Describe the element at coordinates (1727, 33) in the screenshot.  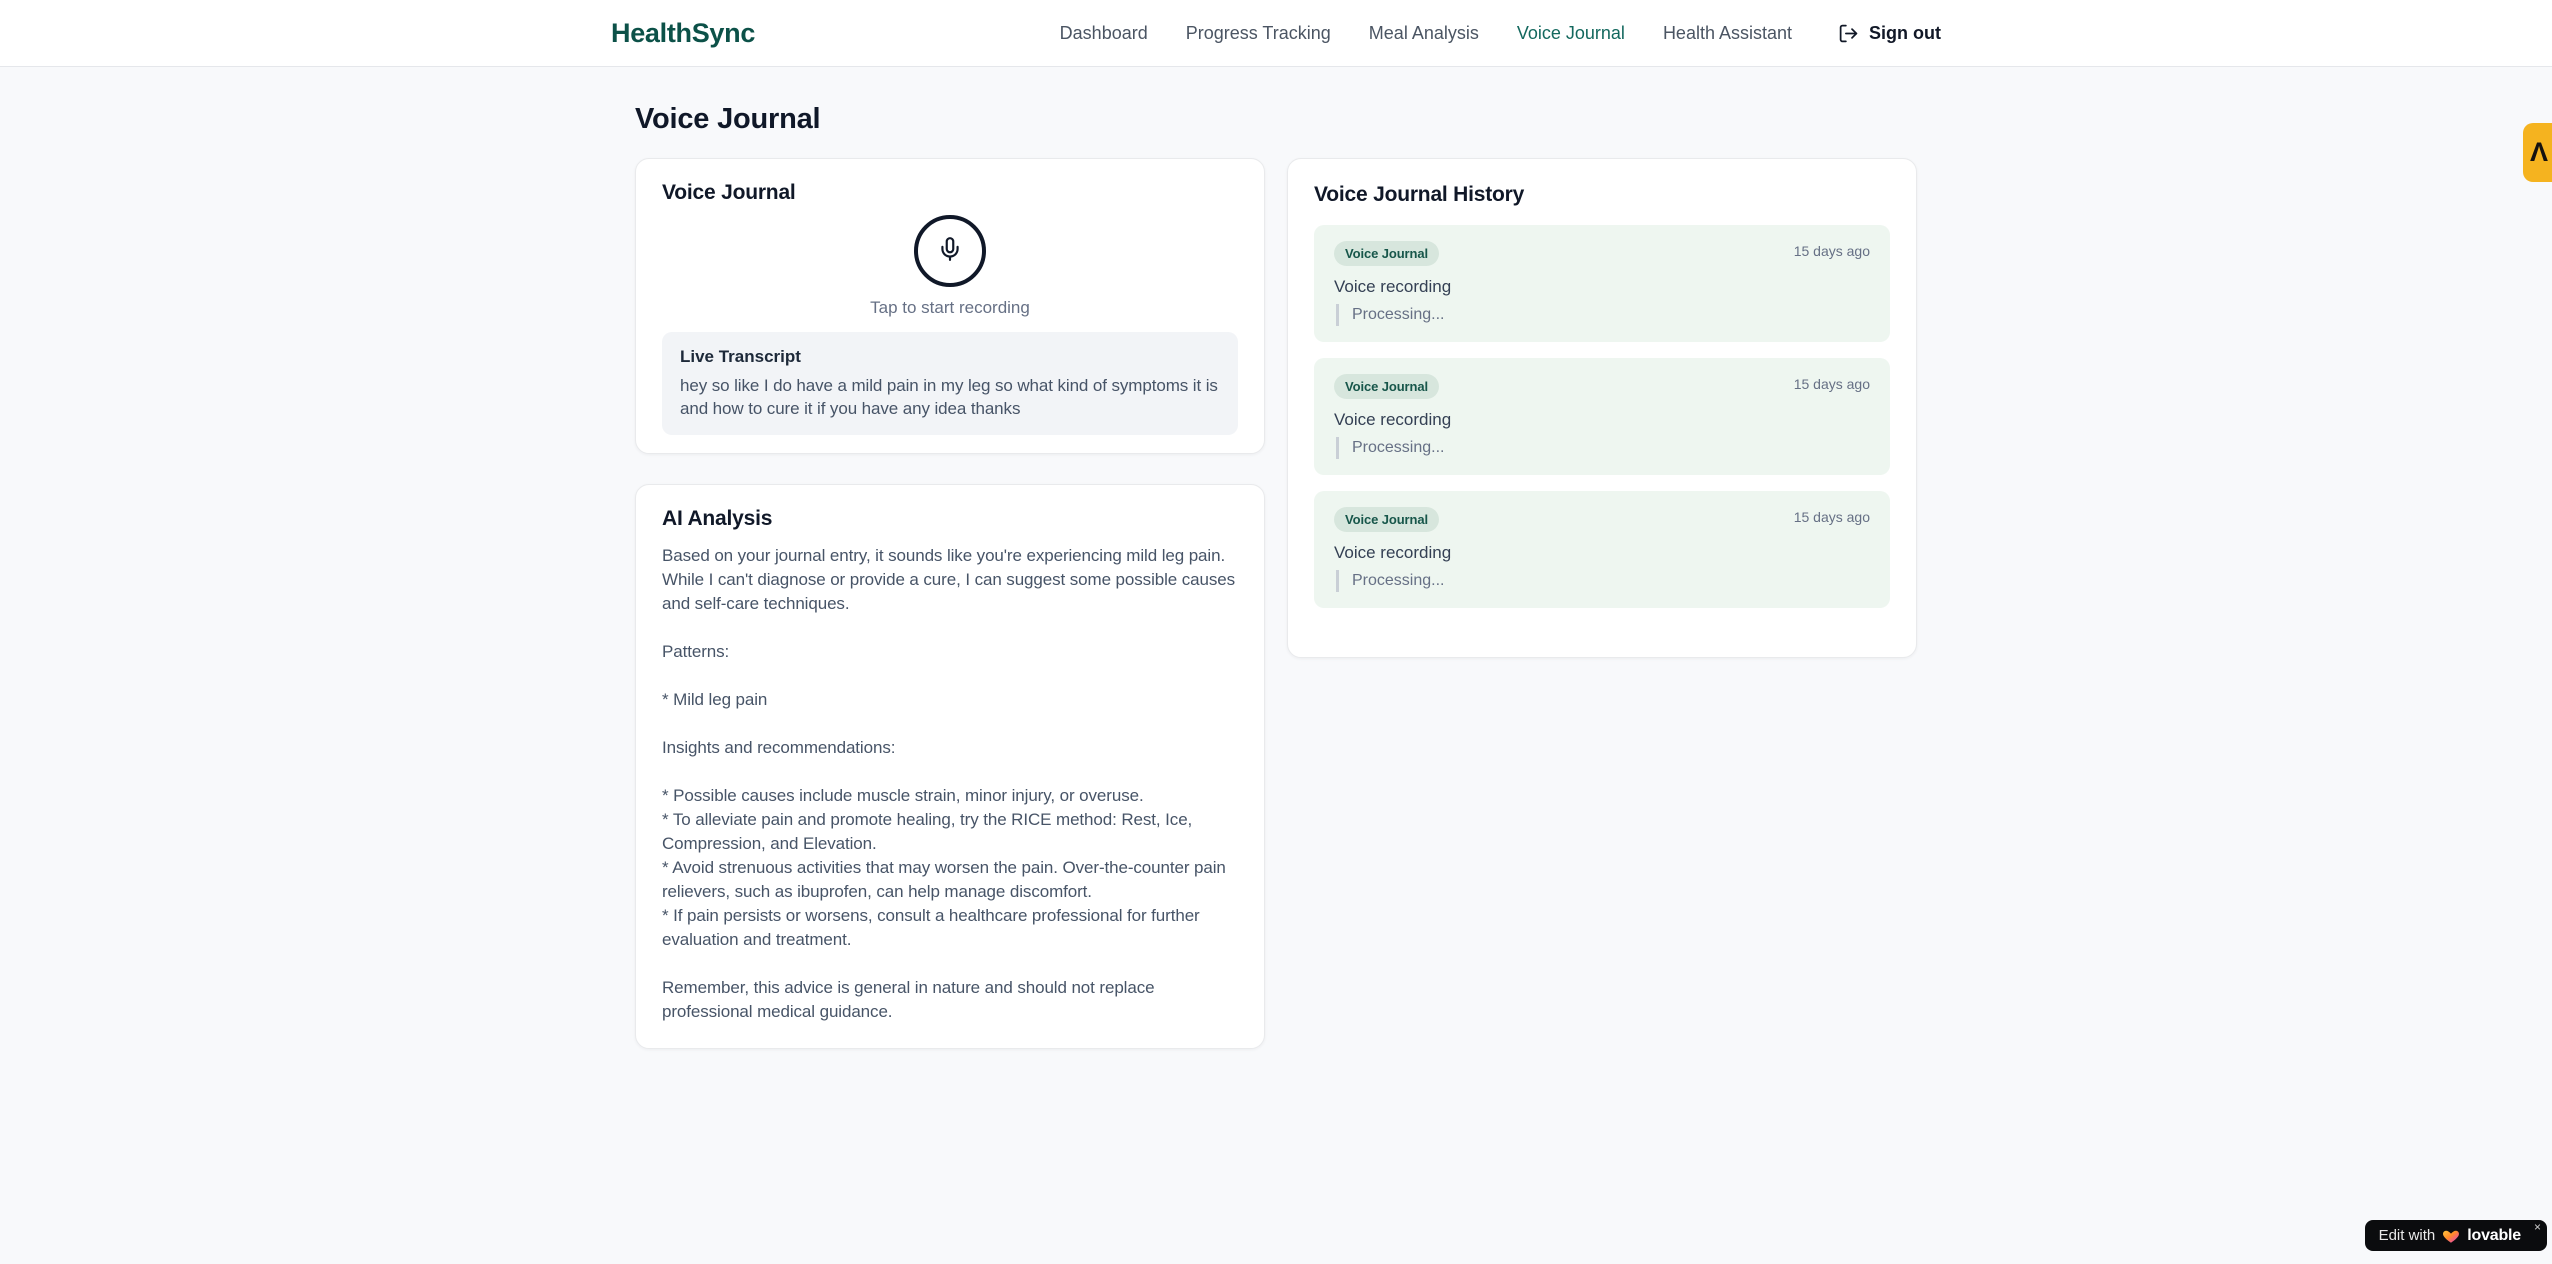
I see `nav-item-health-assistant: Health Assistant` at that location.